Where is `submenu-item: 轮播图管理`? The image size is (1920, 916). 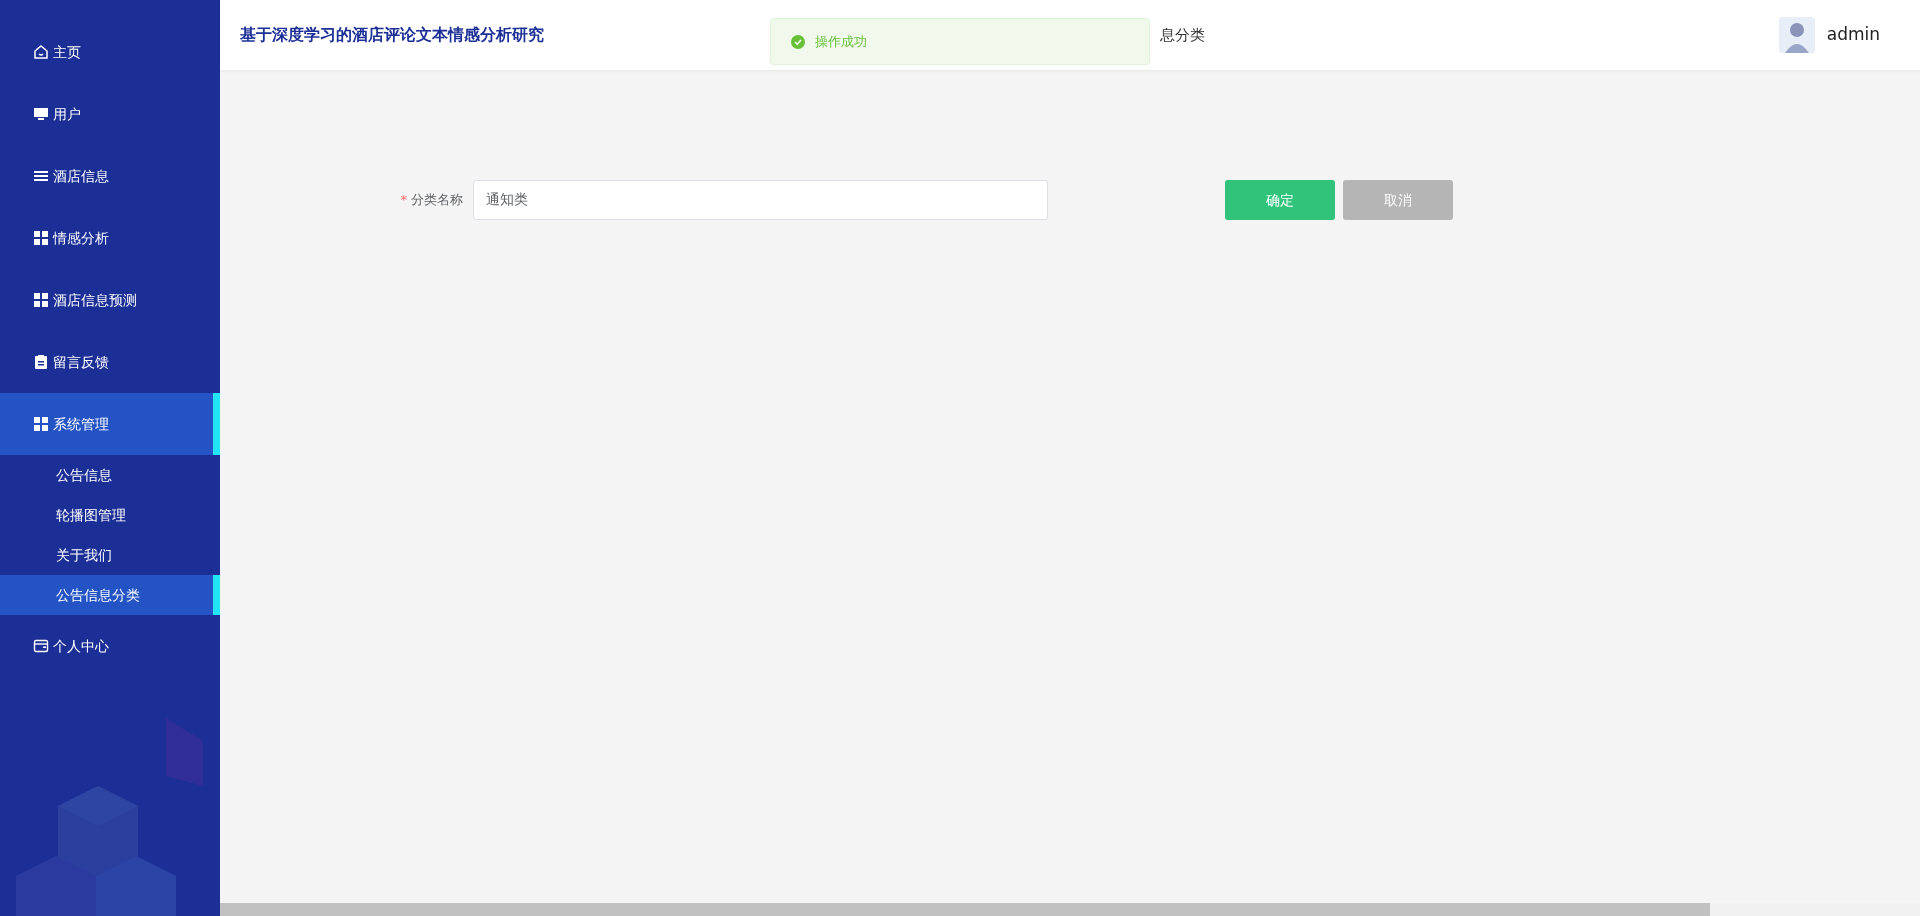
submenu-item: 轮播图管理 is located at coordinates (110, 515).